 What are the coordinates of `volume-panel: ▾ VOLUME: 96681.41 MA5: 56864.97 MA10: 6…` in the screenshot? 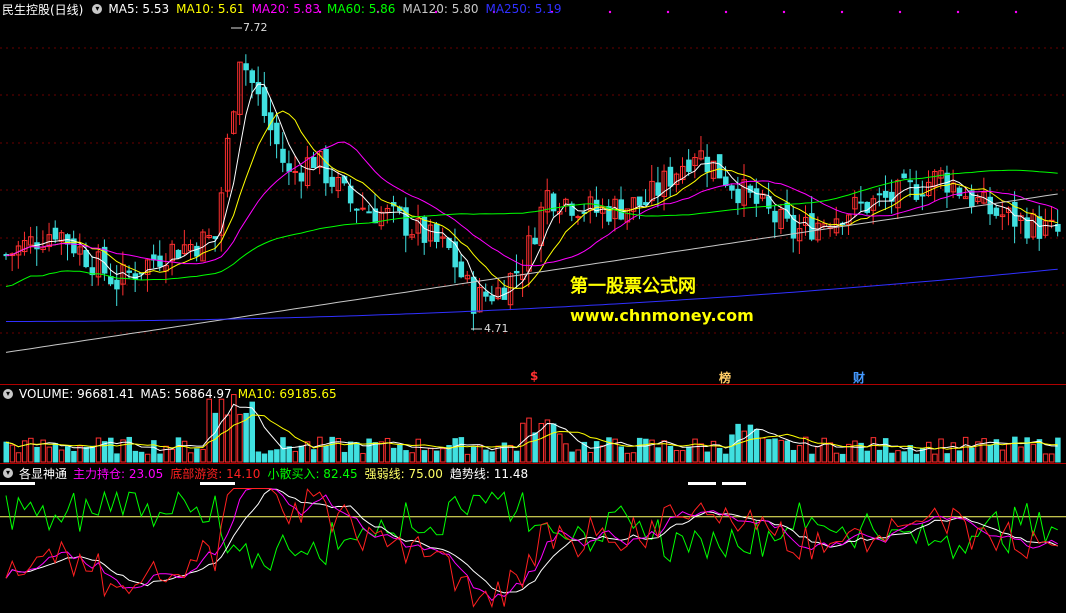 It's located at (533, 424).